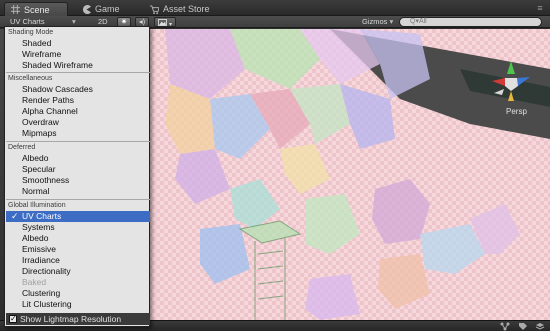  Describe the element at coordinates (418, 21) in the screenshot. I see `search-placeholder: Q▾All` at that location.